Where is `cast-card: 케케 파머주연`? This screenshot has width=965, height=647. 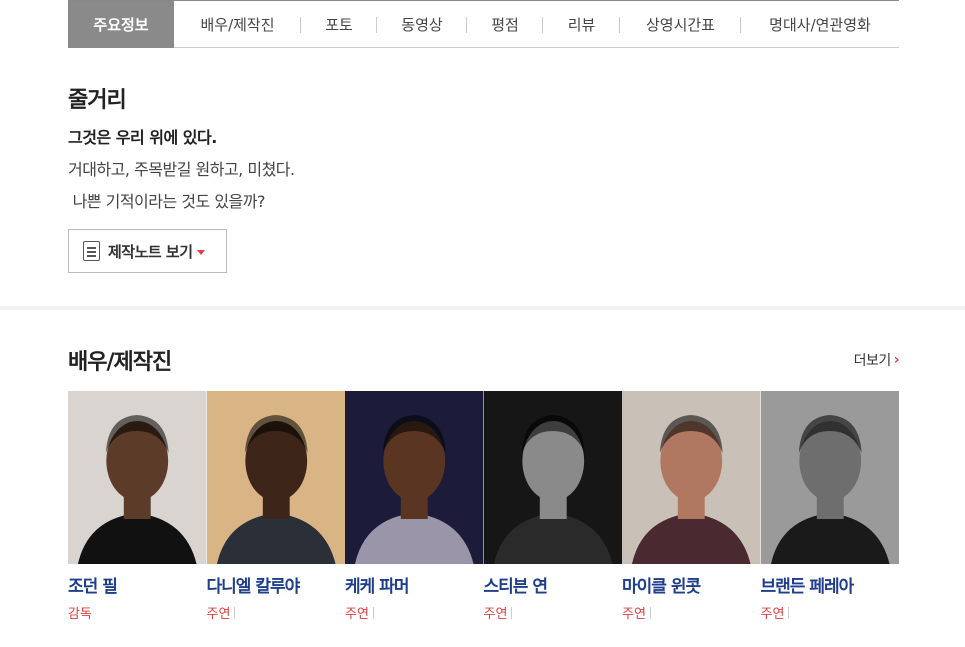 cast-card: 케케 파머주연 is located at coordinates (414, 506).